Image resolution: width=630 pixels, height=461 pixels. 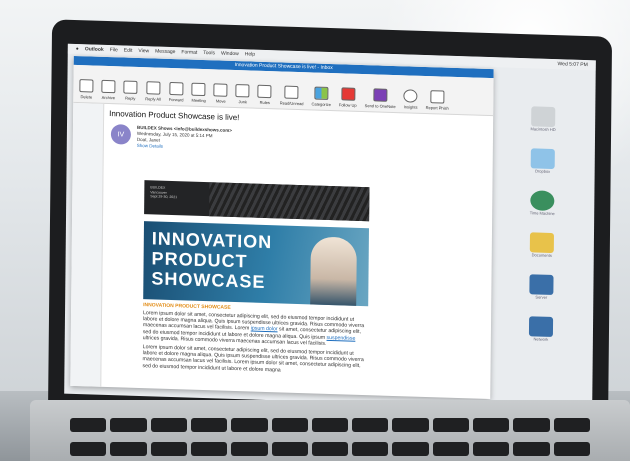 I want to click on desktop-icon: Server, so click(x=541, y=287).